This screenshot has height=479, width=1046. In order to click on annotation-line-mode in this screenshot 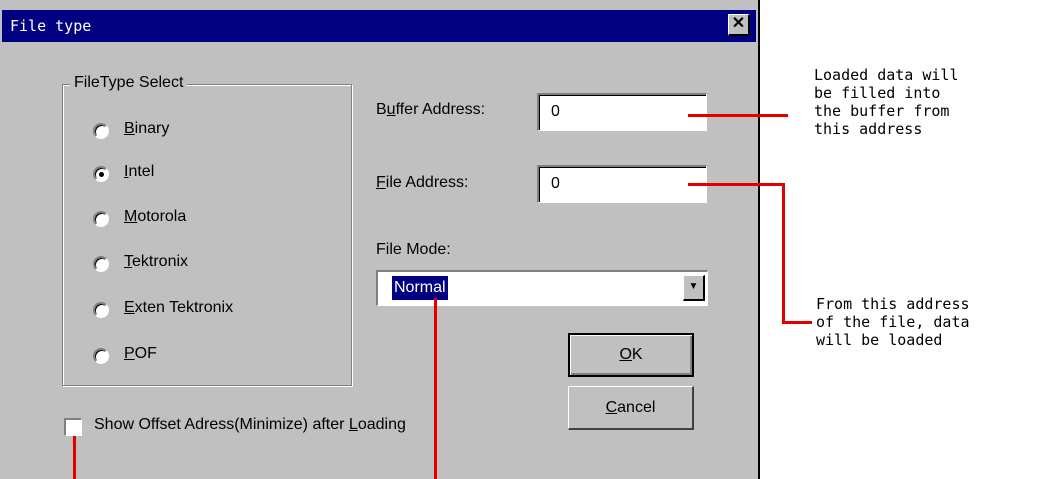, I will do `click(435, 388)`.